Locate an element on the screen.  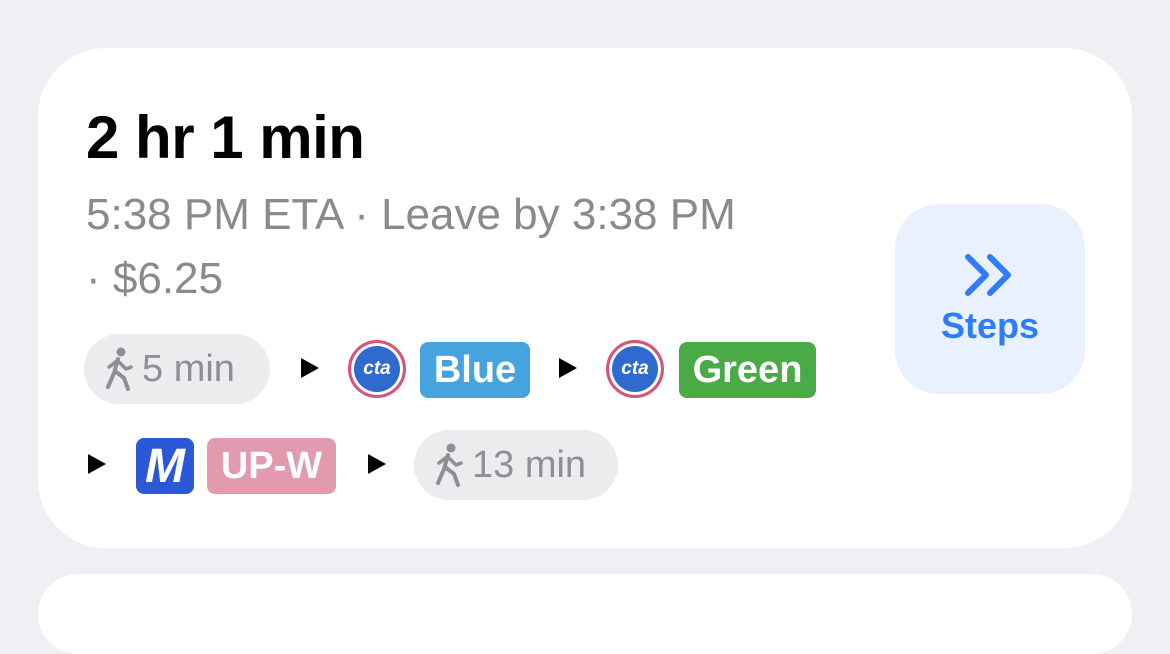
walk-start-pill: 5 min is located at coordinates (177, 369).